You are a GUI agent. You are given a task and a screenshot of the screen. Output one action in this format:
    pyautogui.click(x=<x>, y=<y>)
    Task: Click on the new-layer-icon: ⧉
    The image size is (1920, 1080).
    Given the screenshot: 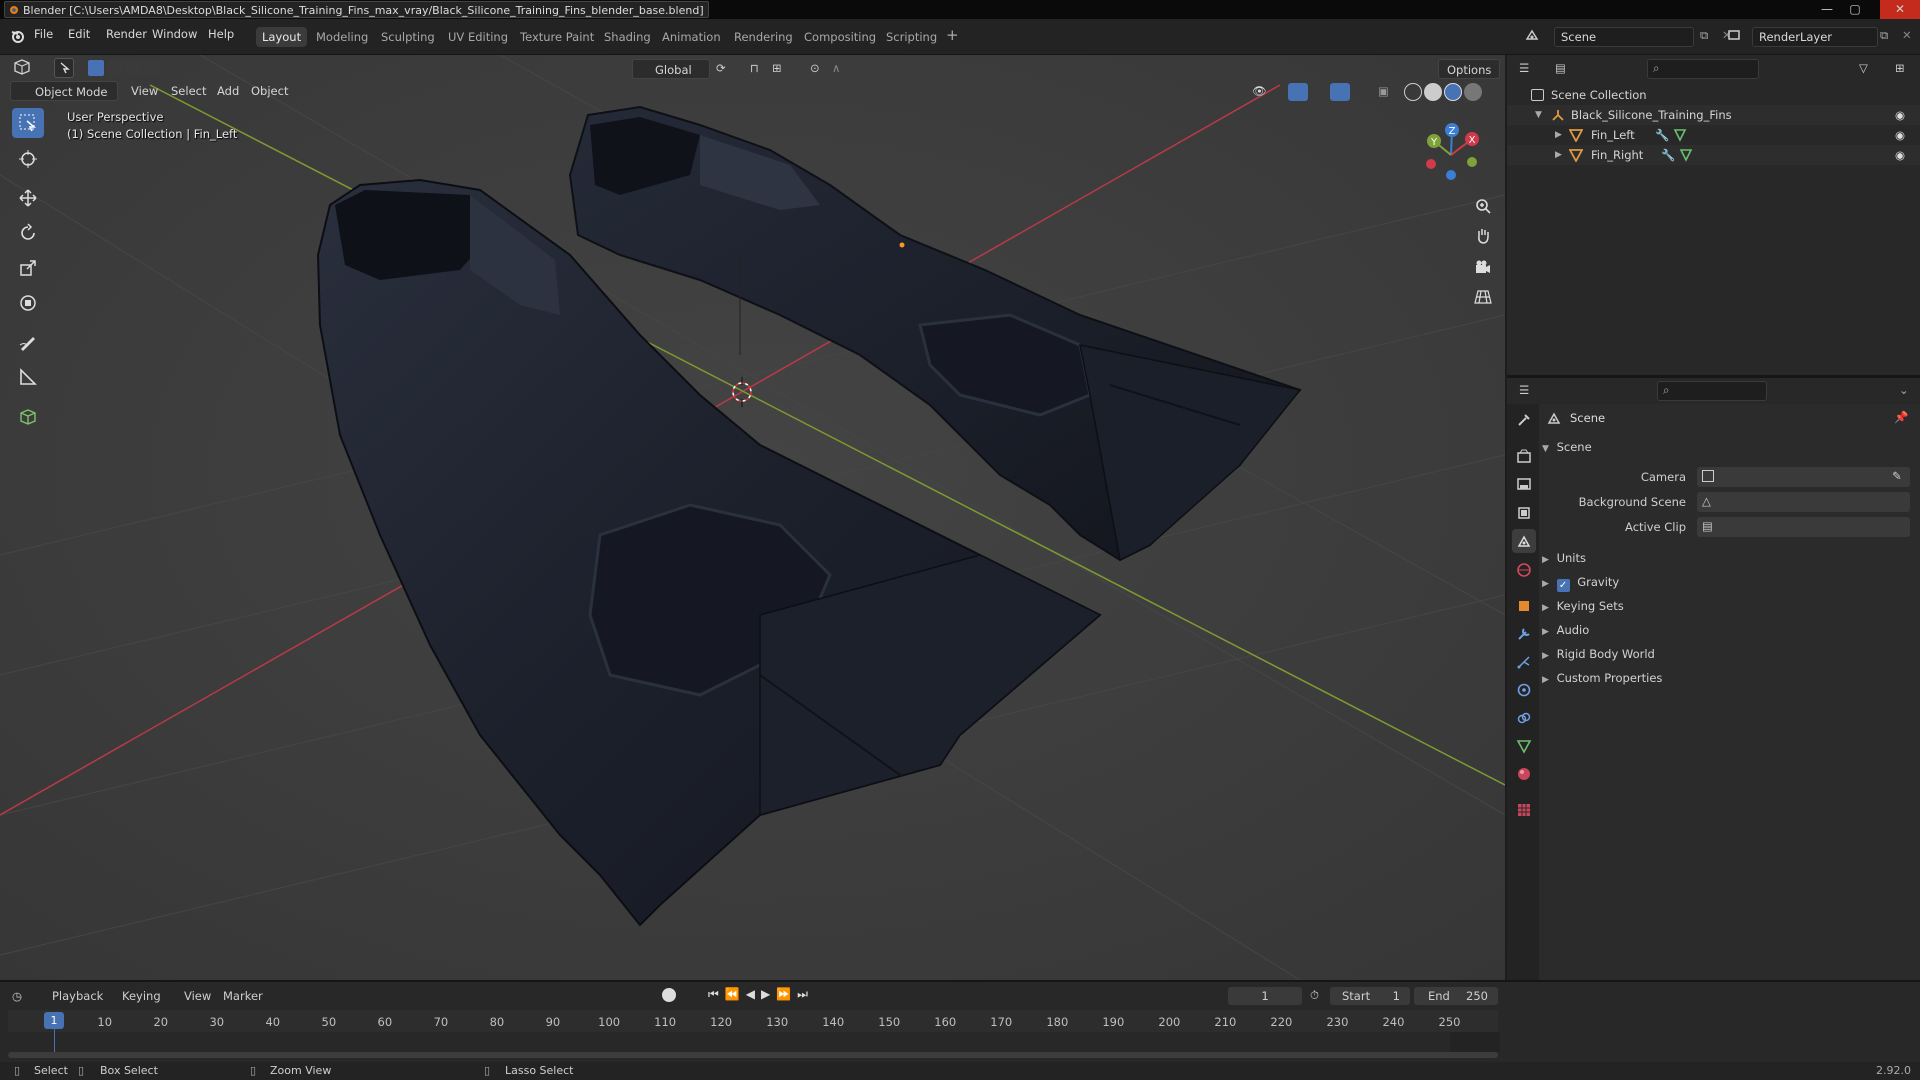 What is the action you would take?
    pyautogui.click(x=1884, y=35)
    